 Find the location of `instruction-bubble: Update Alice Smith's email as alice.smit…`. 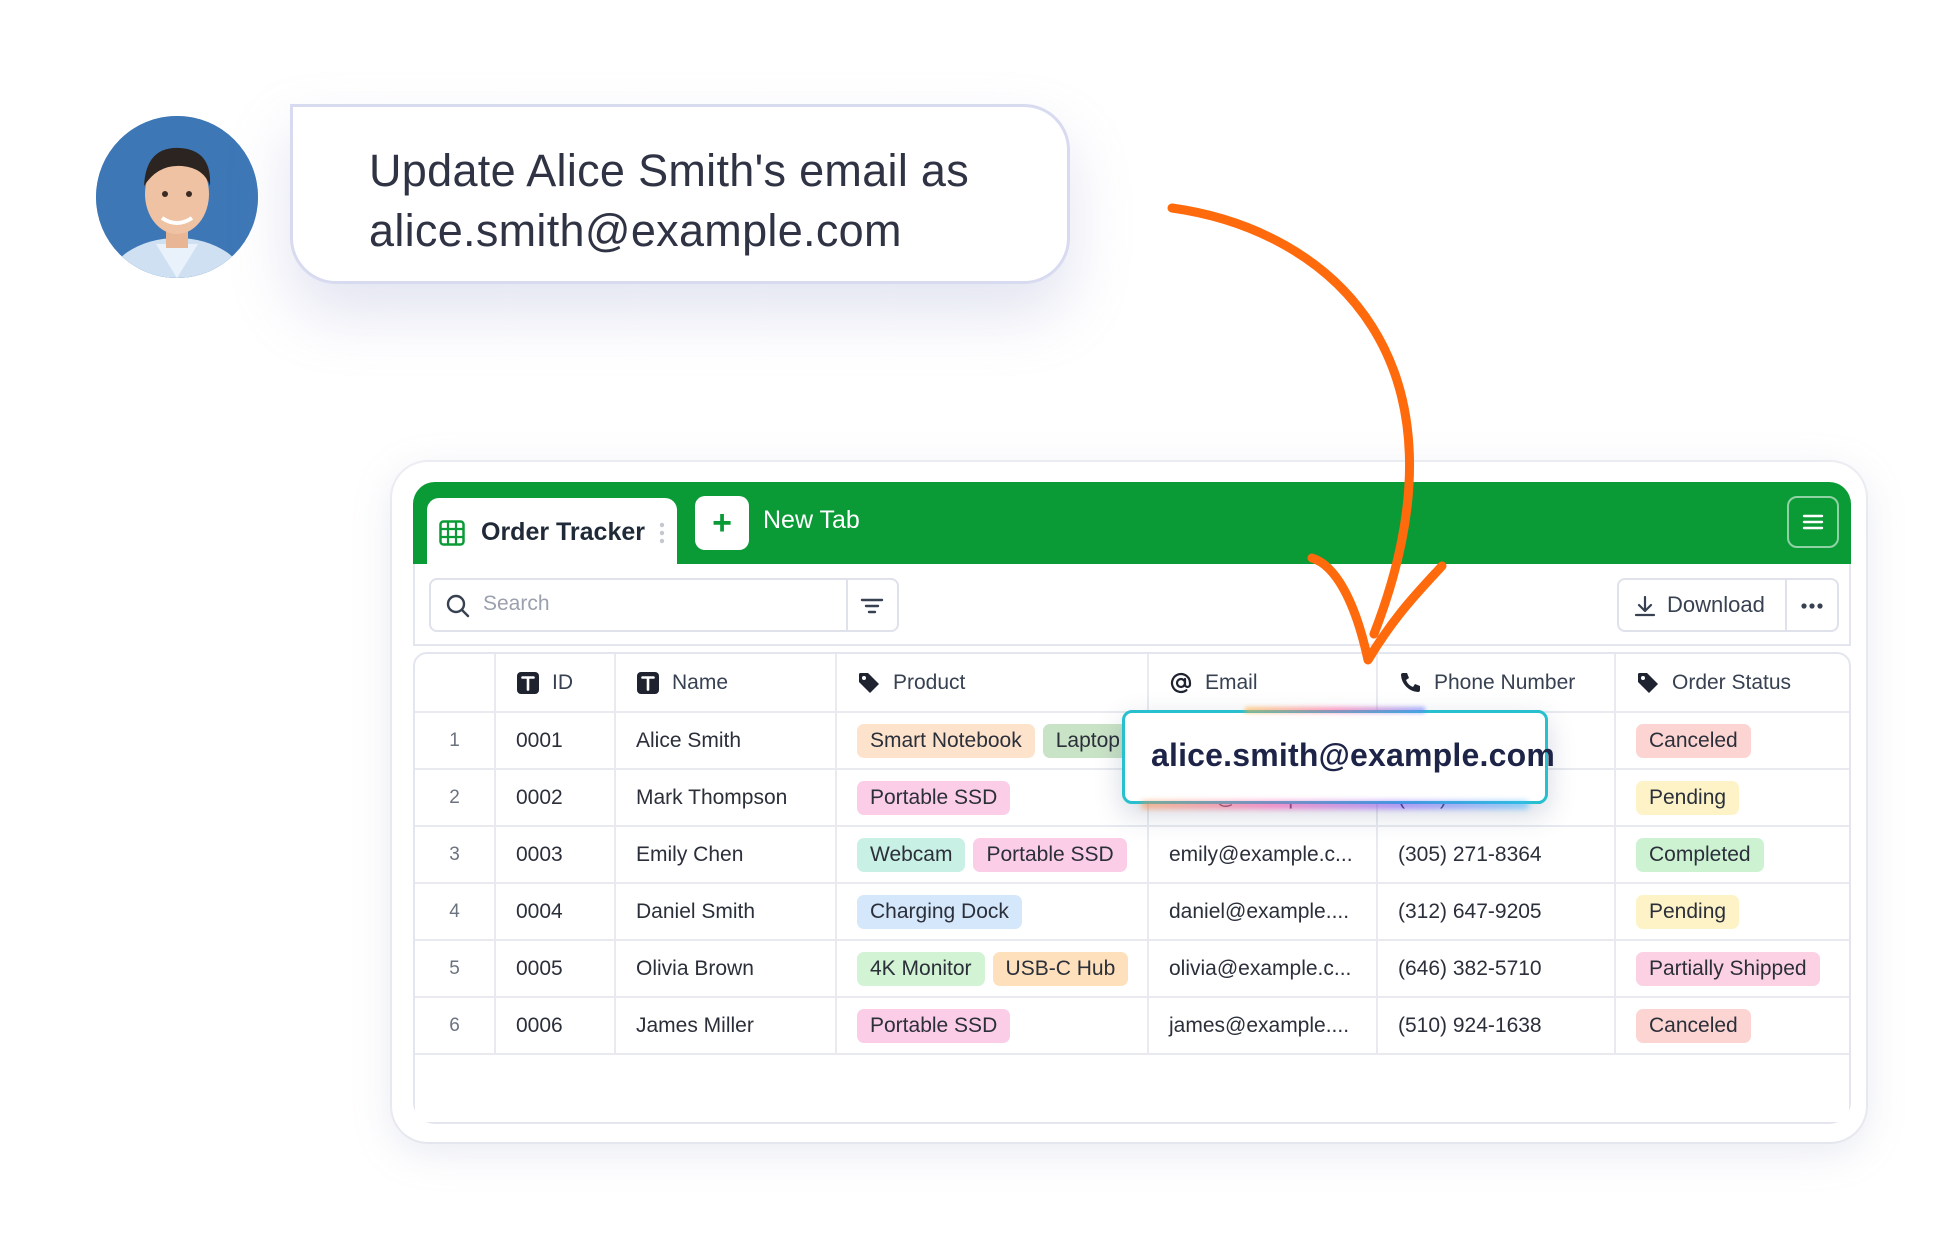

instruction-bubble: Update Alice Smith's email as alice.smit… is located at coordinates (680, 194).